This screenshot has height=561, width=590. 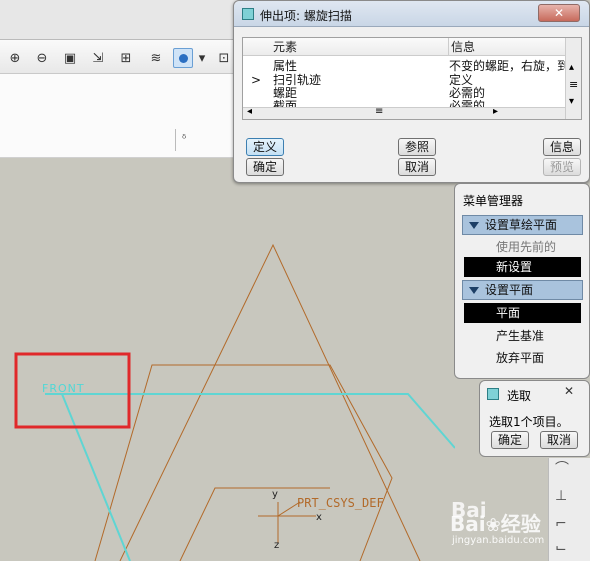 I want to click on menu-manager: 菜单管理器 设置草绘平面 使用先前的 新设置 设置平面 平面 产生基准 放弃平面, so click(x=522, y=281).